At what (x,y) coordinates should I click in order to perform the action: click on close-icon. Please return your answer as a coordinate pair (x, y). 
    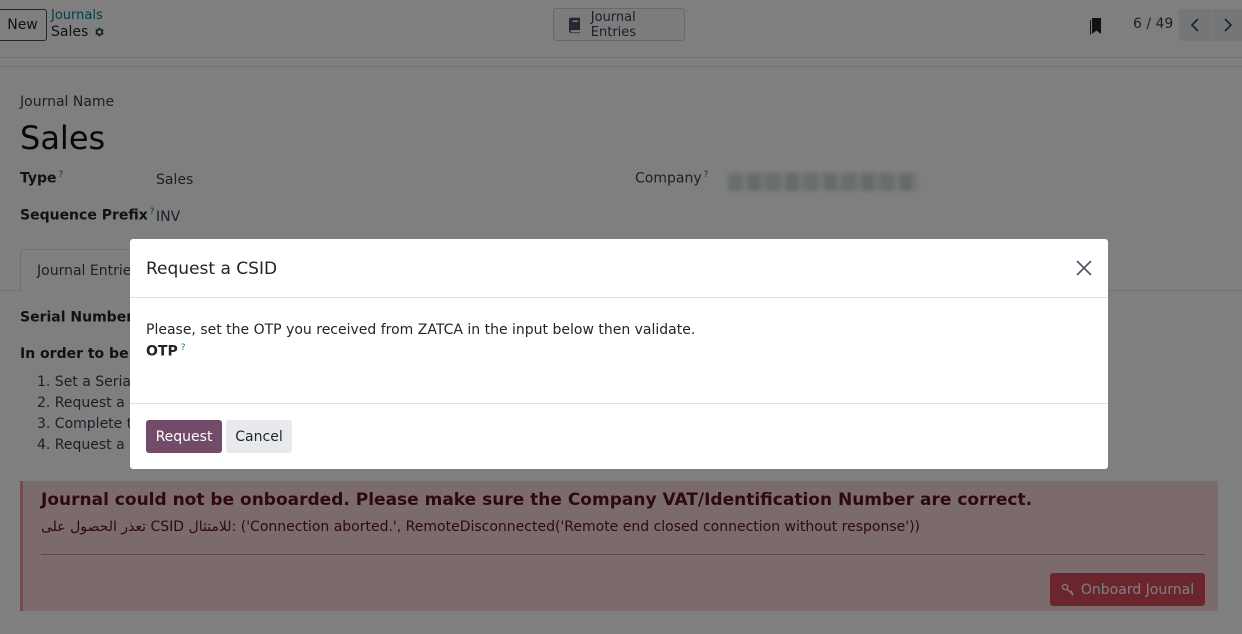
    Looking at the image, I should click on (1084, 268).